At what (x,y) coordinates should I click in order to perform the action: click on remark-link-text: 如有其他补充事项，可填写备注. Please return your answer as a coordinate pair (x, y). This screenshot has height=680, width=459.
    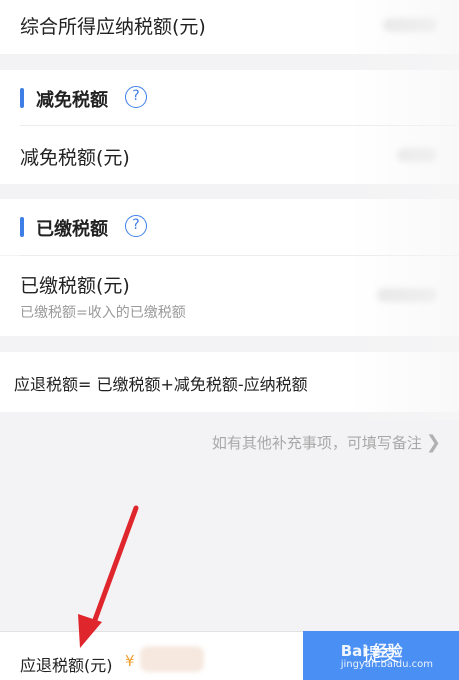
    Looking at the image, I should click on (316, 443).